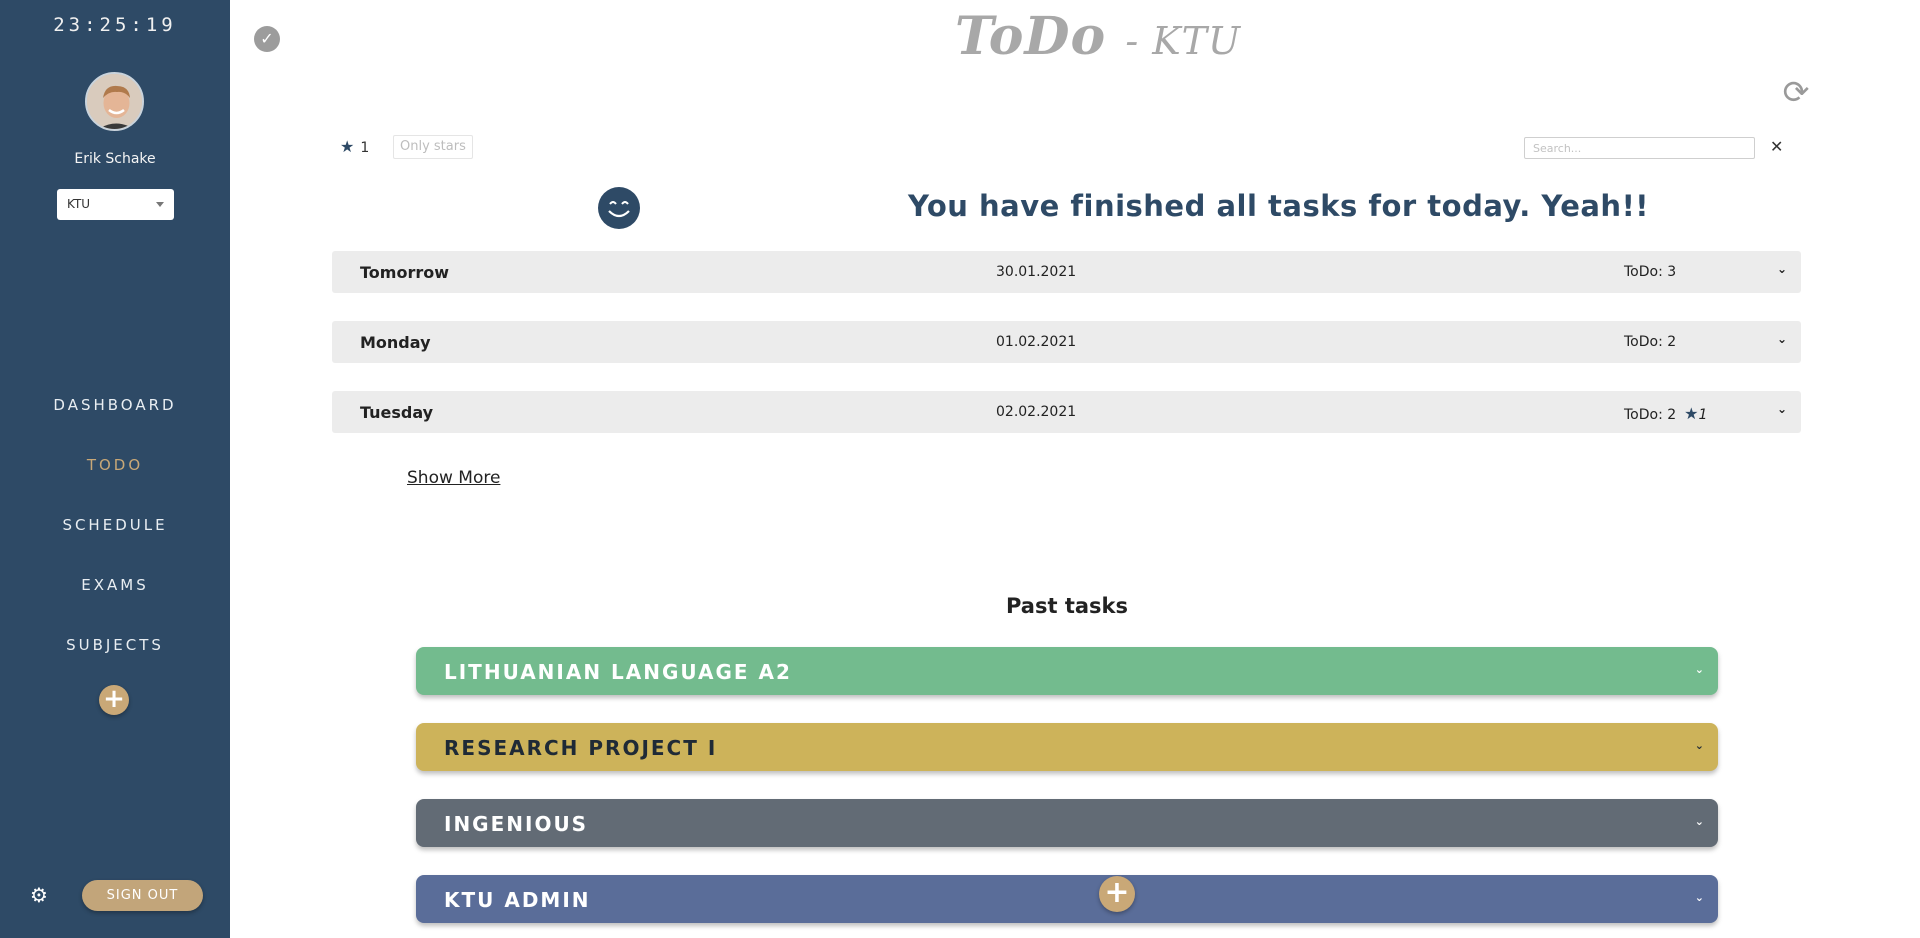  What do you see at coordinates (1183, 41) in the screenshot?
I see `title-sub: - KTU` at bounding box center [1183, 41].